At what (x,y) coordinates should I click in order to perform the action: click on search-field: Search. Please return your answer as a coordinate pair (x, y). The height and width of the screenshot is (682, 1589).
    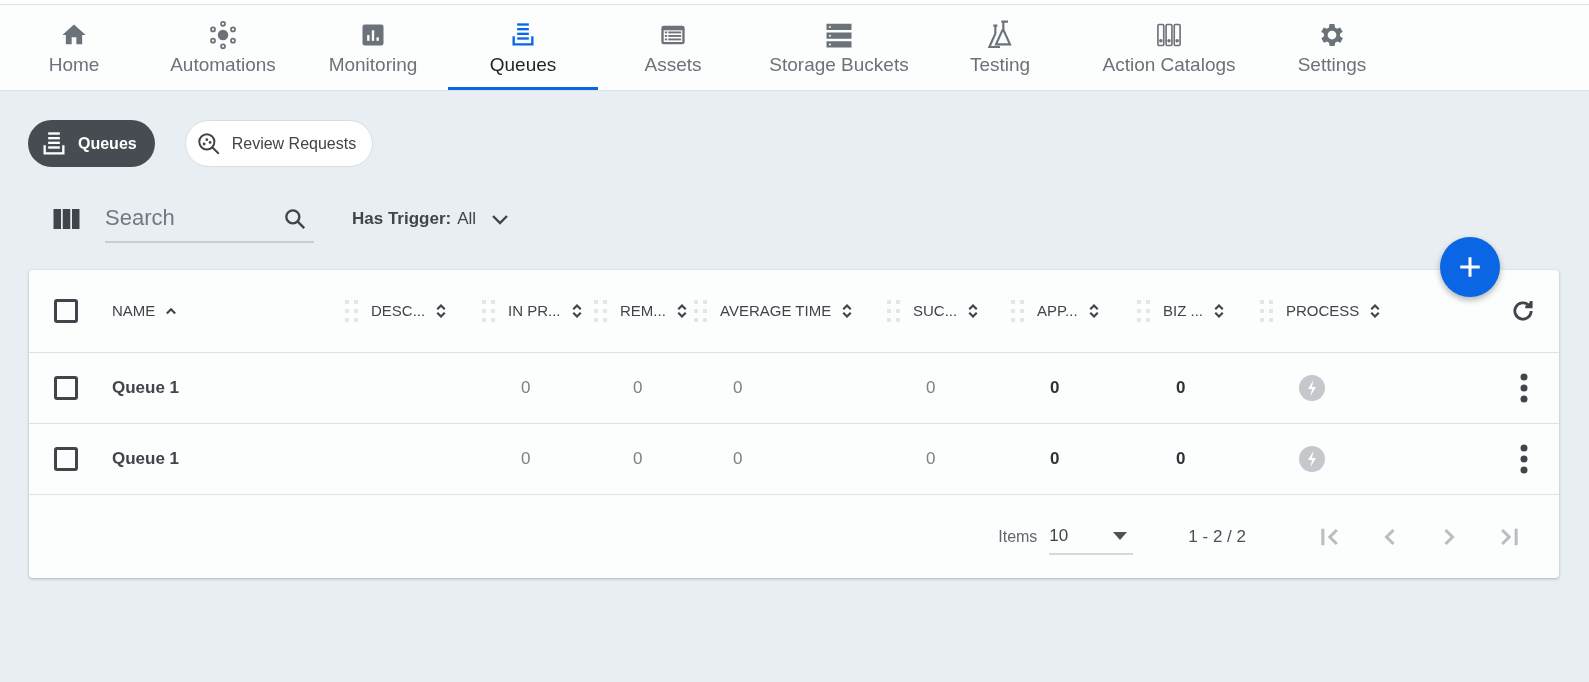
    Looking at the image, I should click on (209, 219).